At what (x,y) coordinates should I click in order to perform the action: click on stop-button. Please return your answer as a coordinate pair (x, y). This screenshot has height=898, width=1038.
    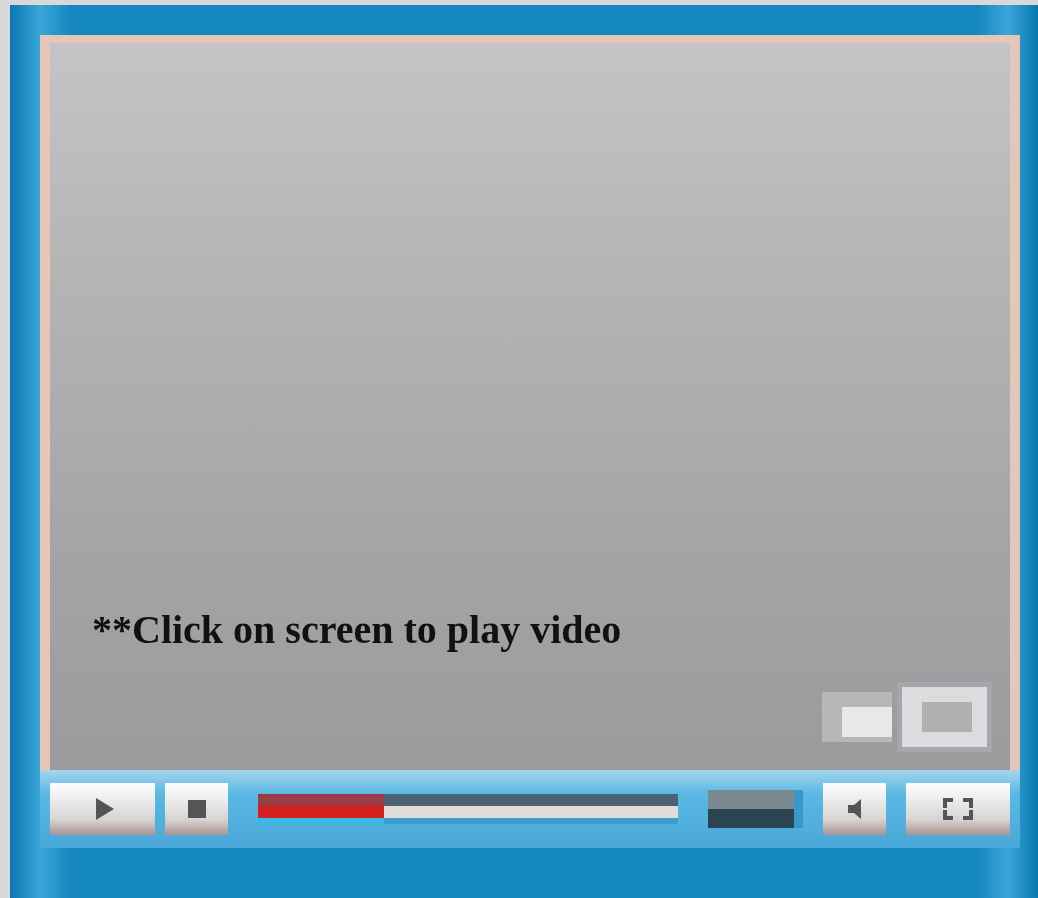
    Looking at the image, I should click on (196, 809).